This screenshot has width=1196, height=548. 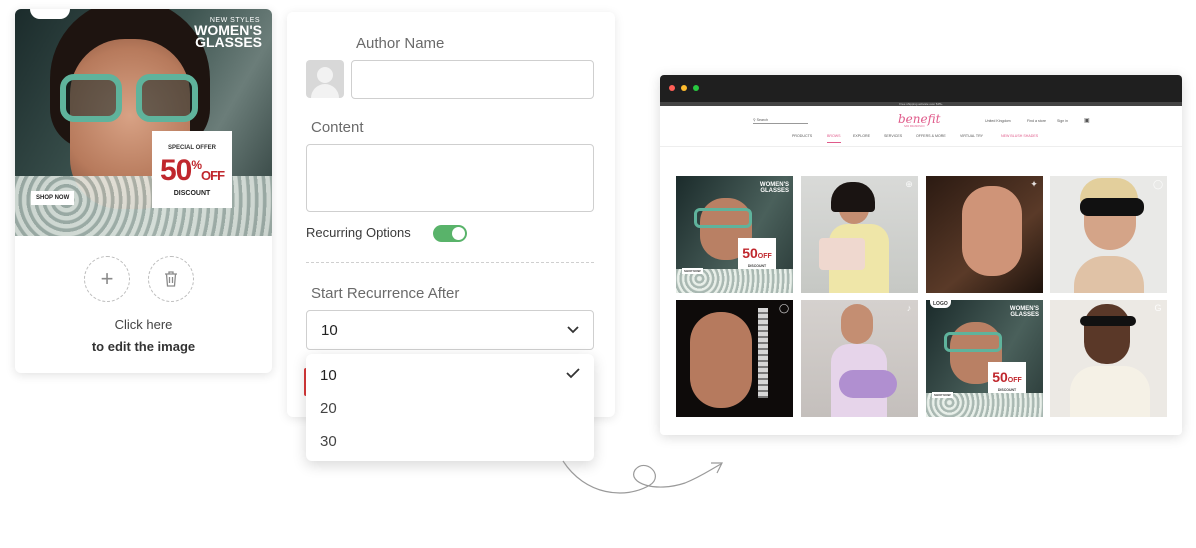 I want to click on feed-tile-5: ◯, so click(x=734, y=358).